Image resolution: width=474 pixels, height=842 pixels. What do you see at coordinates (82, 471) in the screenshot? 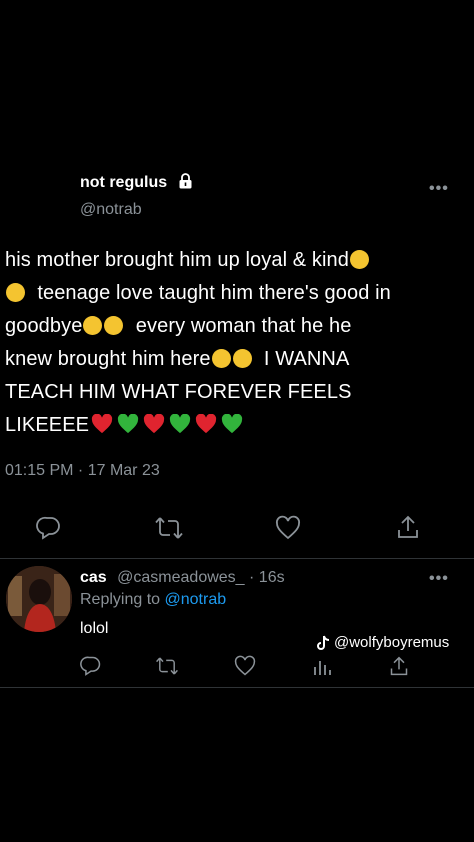
I see `tweet-timestamp: 01:15 PM · 17 Mar 23` at bounding box center [82, 471].